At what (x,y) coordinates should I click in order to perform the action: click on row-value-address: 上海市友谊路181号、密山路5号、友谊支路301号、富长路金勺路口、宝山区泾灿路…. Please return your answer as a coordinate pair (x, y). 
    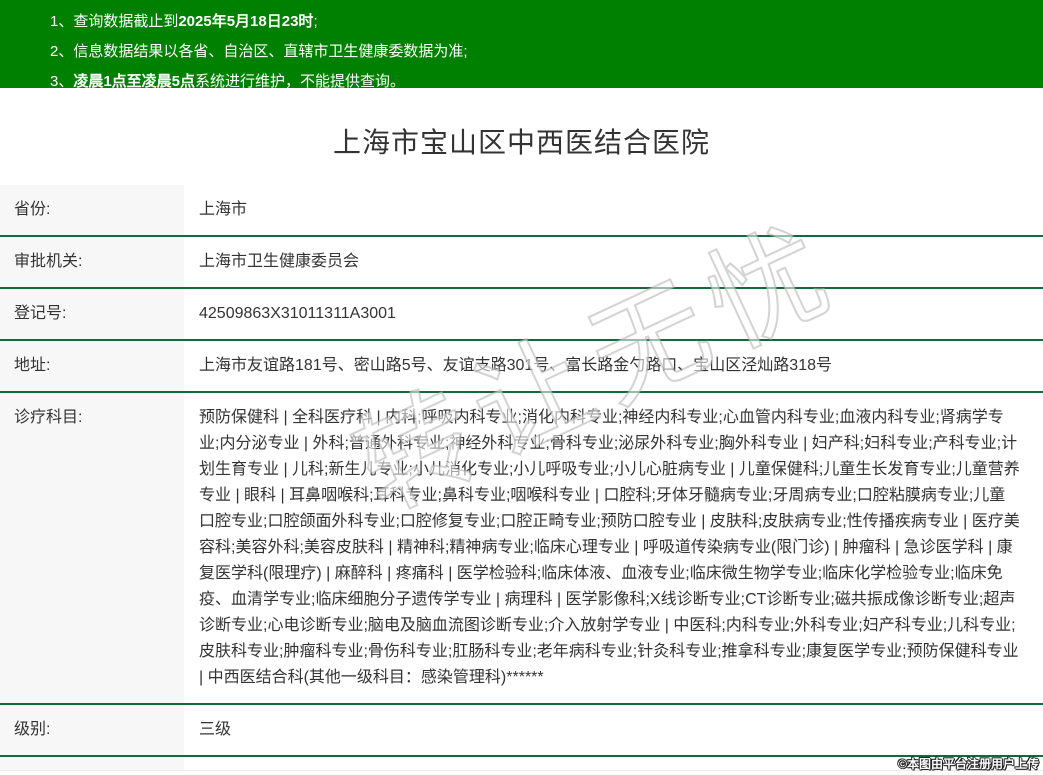
    Looking at the image, I should click on (515, 365).